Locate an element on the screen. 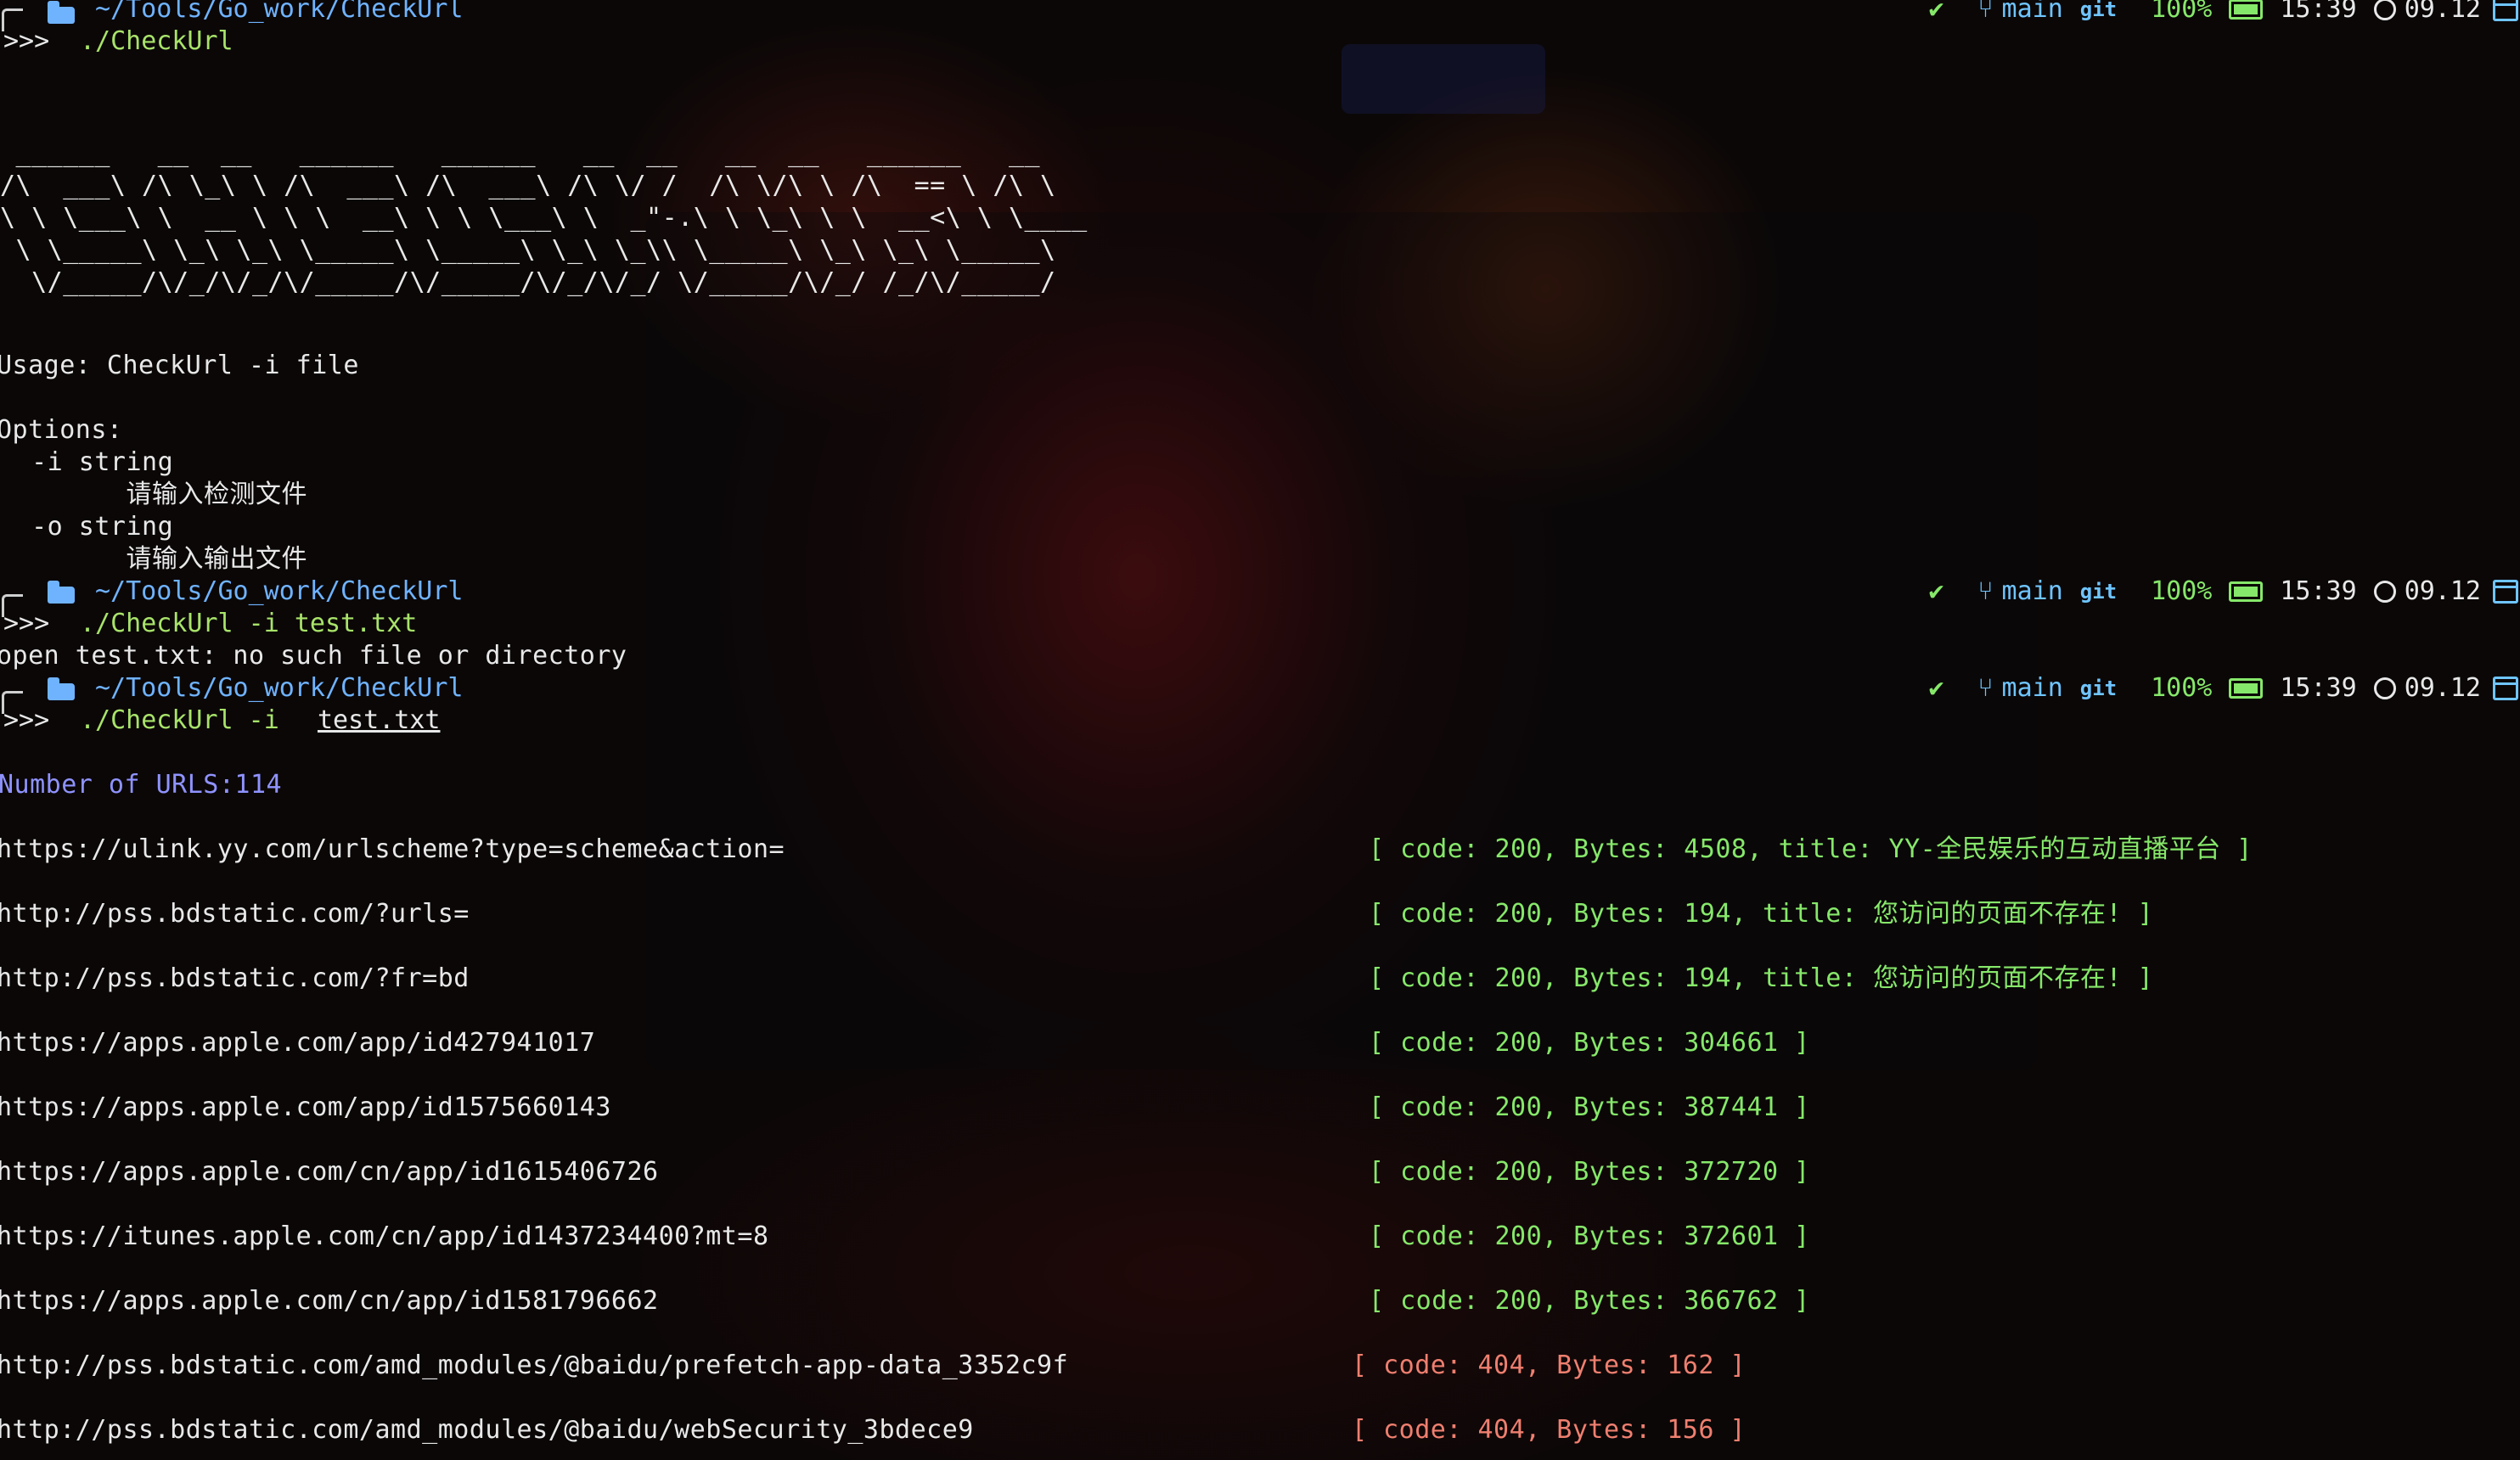 The width and height of the screenshot is (2520, 1460). command-argument: test.txt is located at coordinates (380, 720).